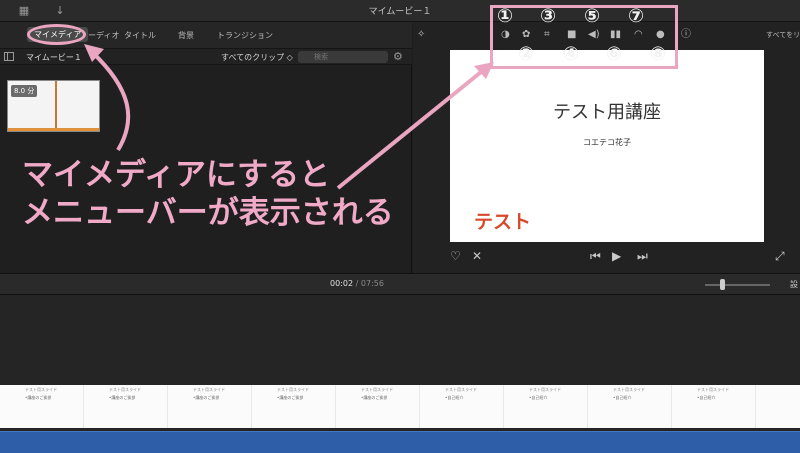 This screenshot has height=453, width=800. What do you see at coordinates (607, 142) in the screenshot?
I see `preview-subtitle: コエテコ花子` at bounding box center [607, 142].